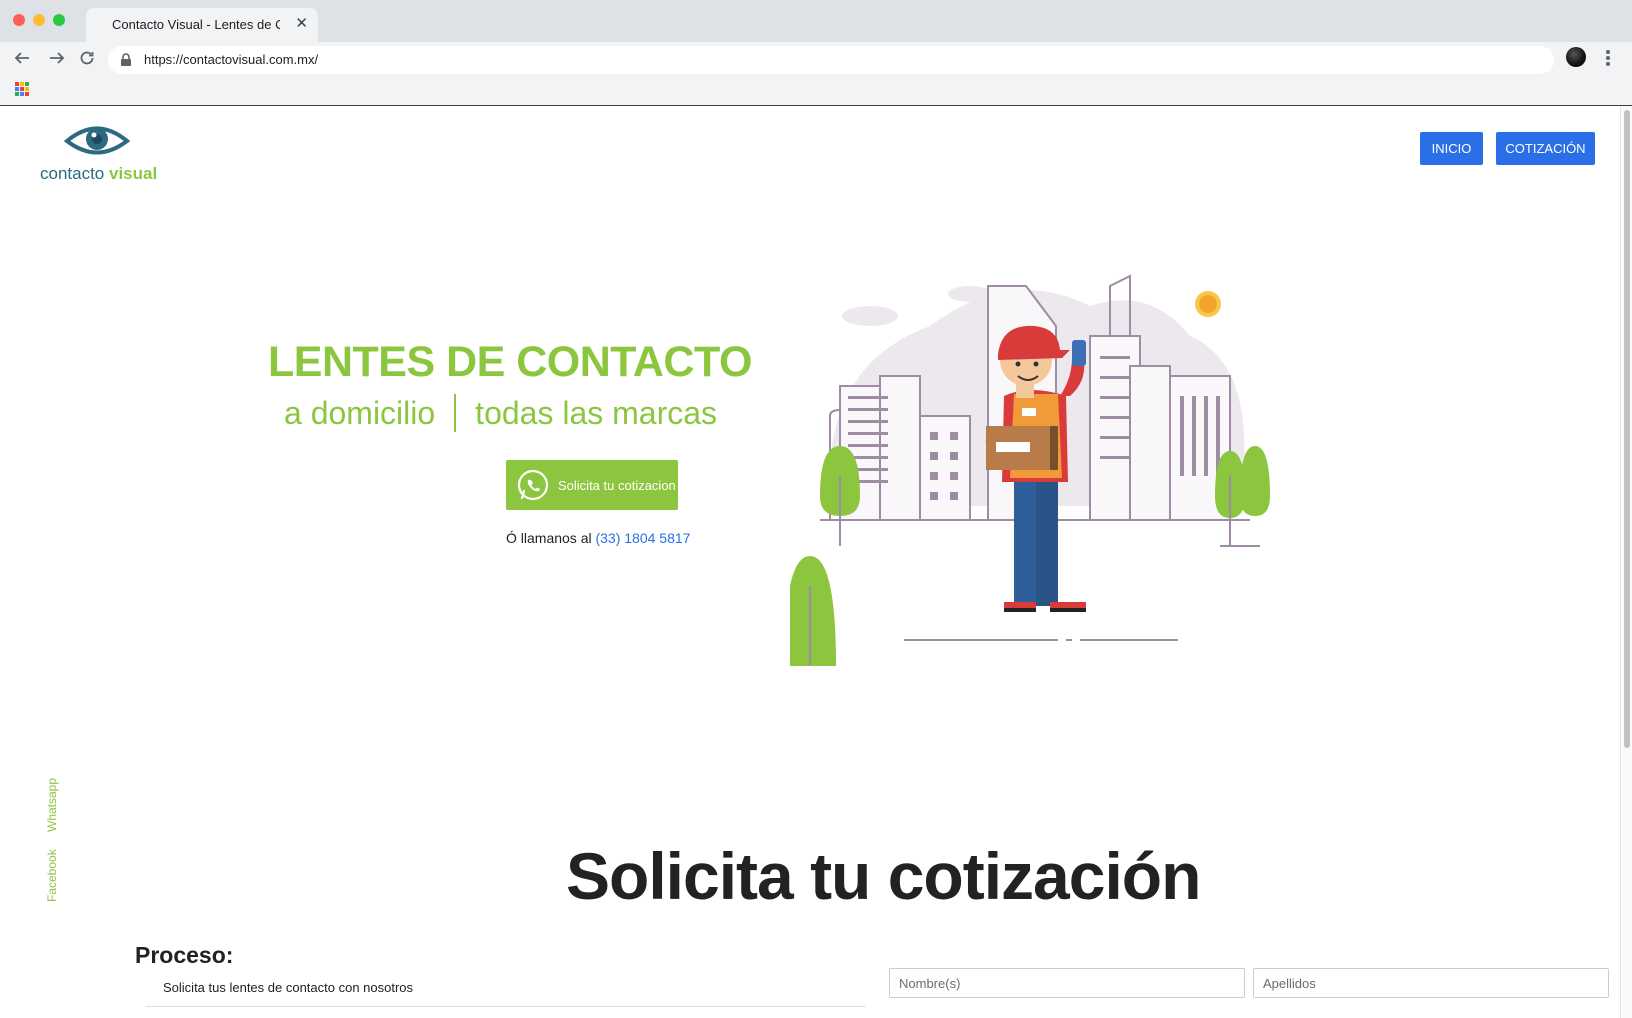 The image size is (1632, 1018). What do you see at coordinates (831, 60) in the screenshot?
I see `address-bar: https://contactovisual.com.mx/` at bounding box center [831, 60].